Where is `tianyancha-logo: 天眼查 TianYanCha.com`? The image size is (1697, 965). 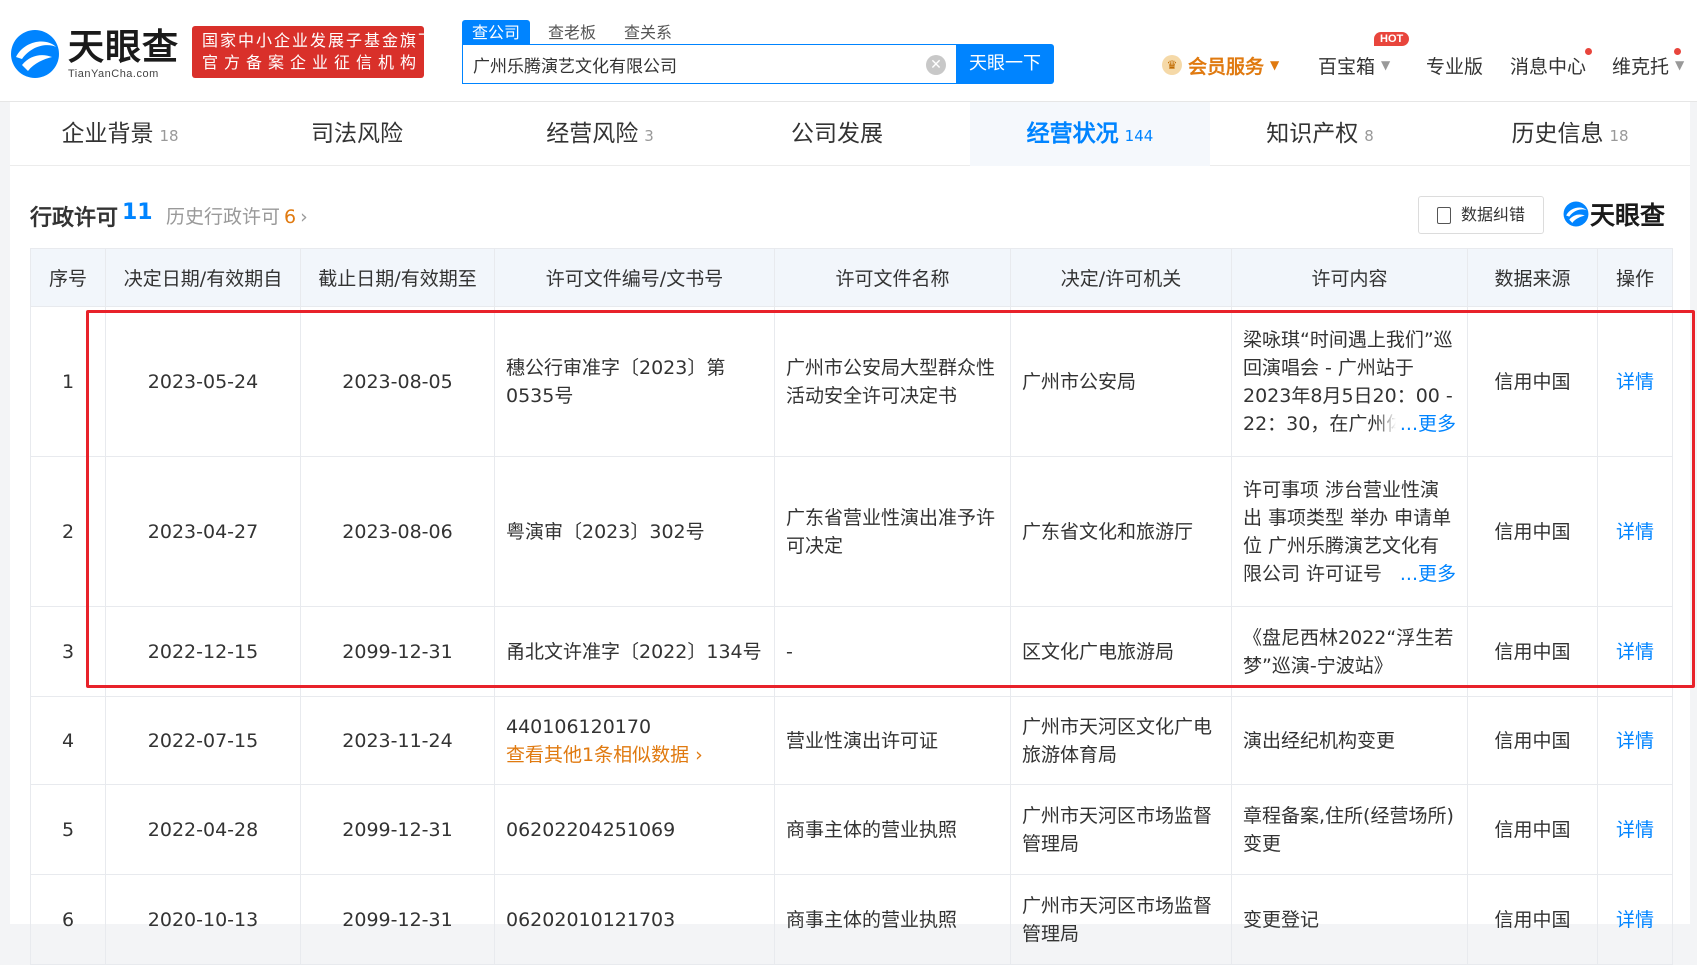
tianyancha-logo: 天眼查 TianYanCha.com is located at coordinates (94, 54).